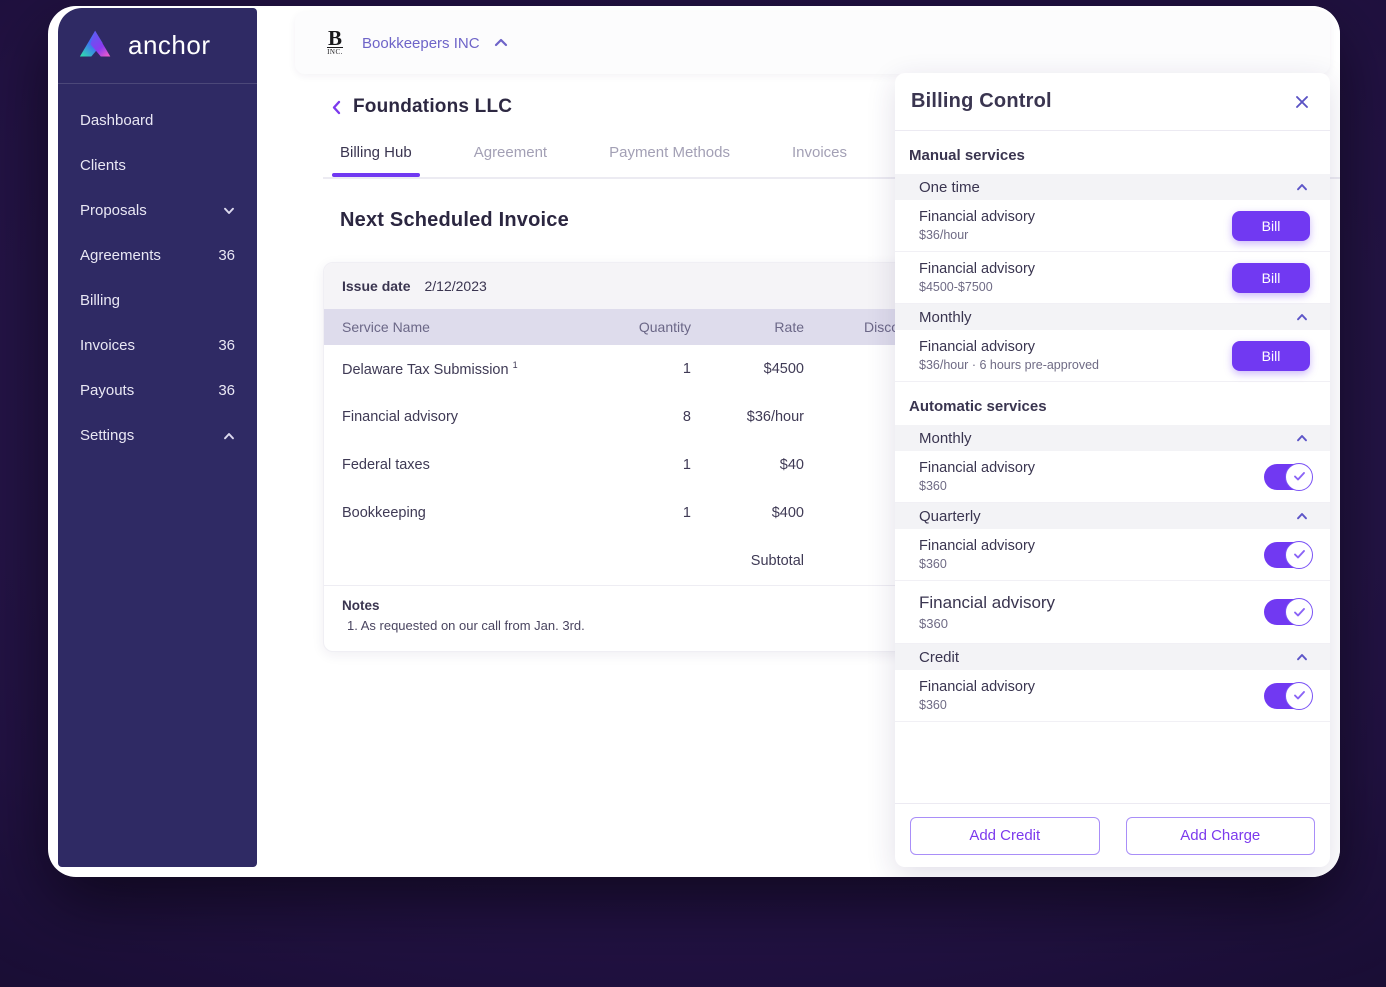  What do you see at coordinates (120, 255) in the screenshot?
I see `sidebar-item-label: Agreements` at bounding box center [120, 255].